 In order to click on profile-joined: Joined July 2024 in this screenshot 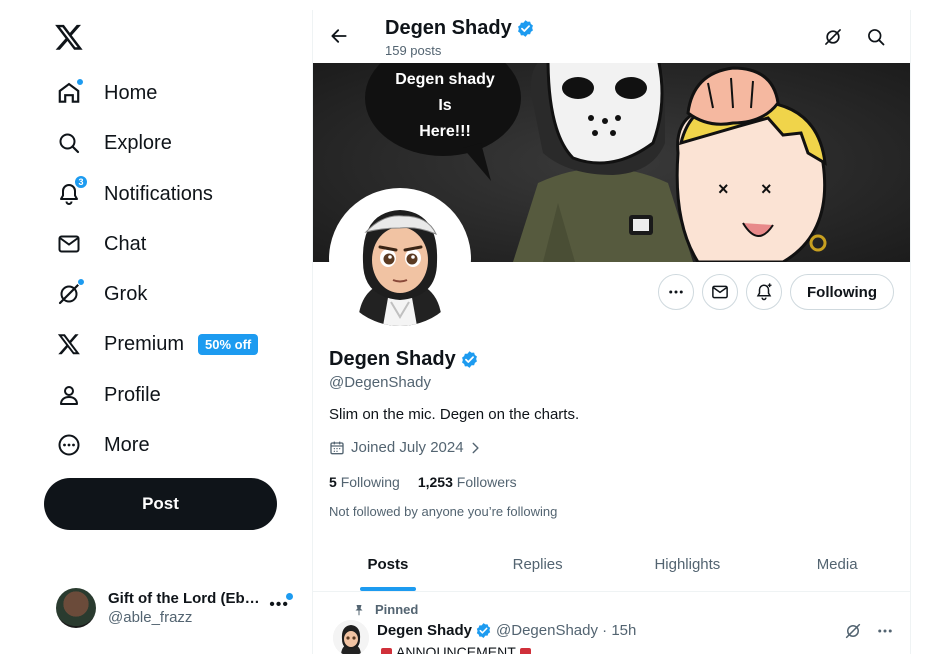, I will do `click(408, 447)`.